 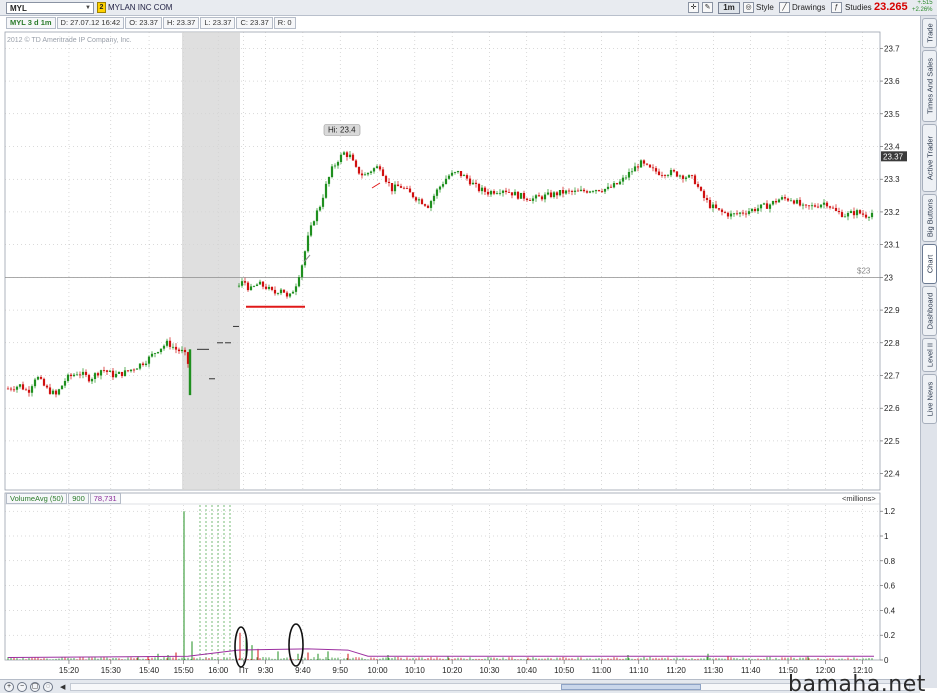 I want to click on time-tick-label: 11:30, so click(x=714, y=670).